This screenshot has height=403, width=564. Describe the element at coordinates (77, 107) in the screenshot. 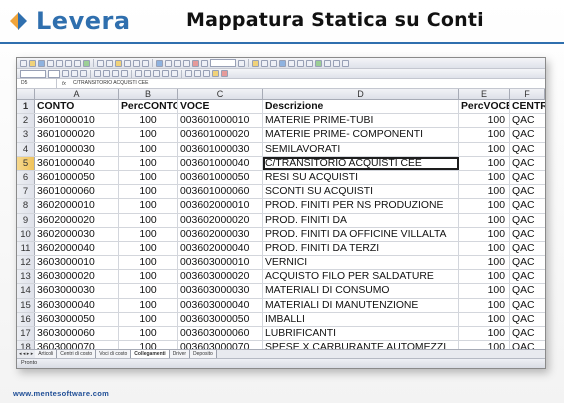

I see `cell-a: CONTO` at that location.